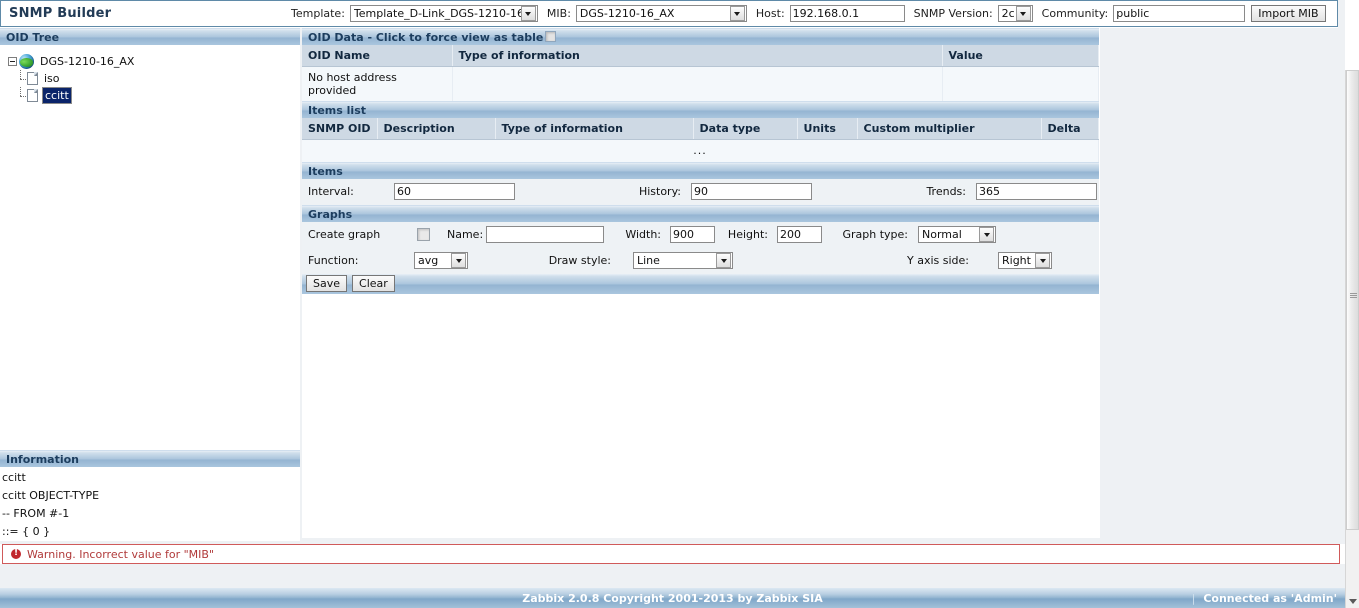 The image size is (1359, 608). Describe the element at coordinates (1020, 56) in the screenshot. I see `column-value: Value` at that location.